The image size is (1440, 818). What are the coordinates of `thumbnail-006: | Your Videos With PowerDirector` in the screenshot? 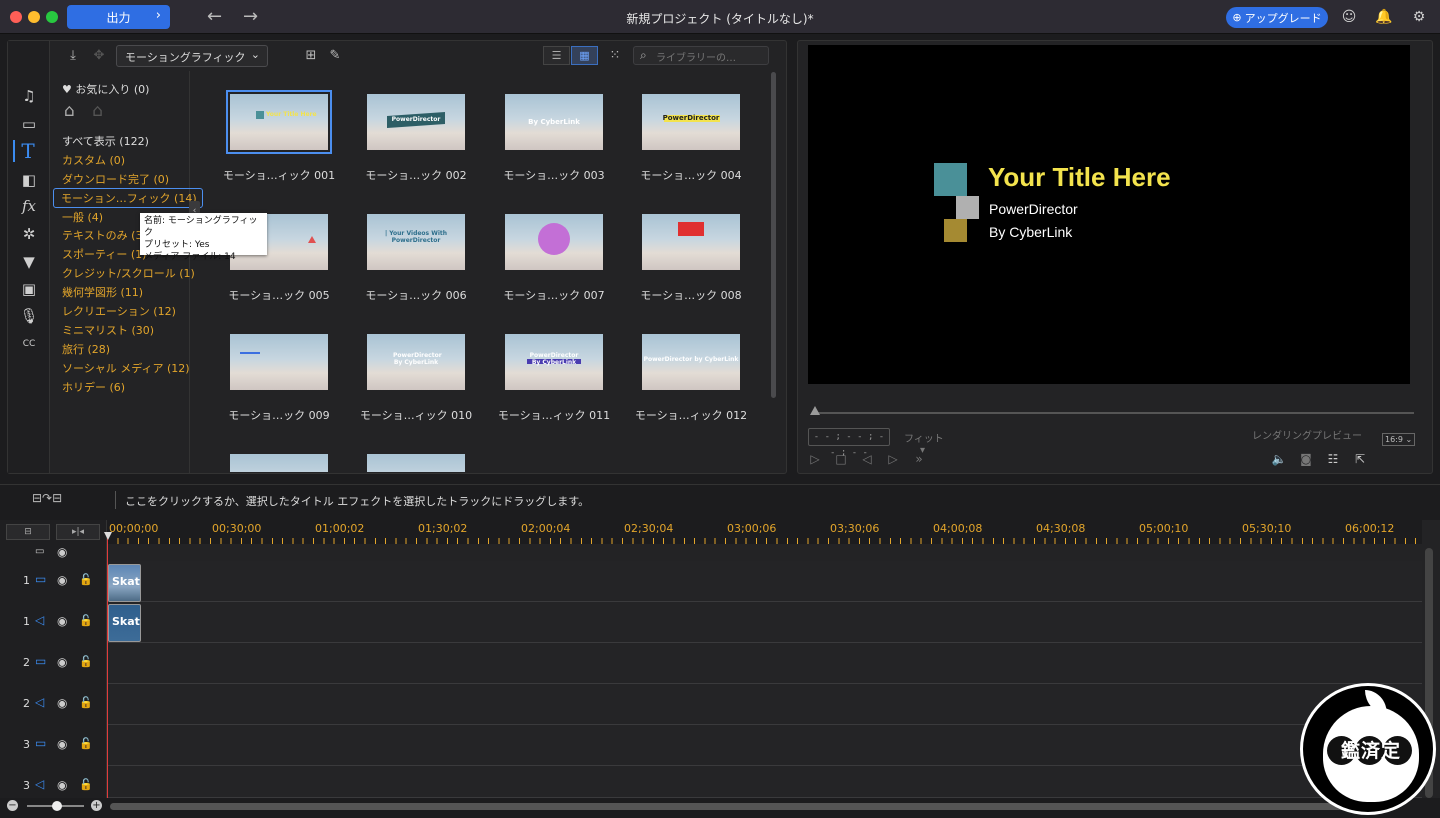 It's located at (416, 242).